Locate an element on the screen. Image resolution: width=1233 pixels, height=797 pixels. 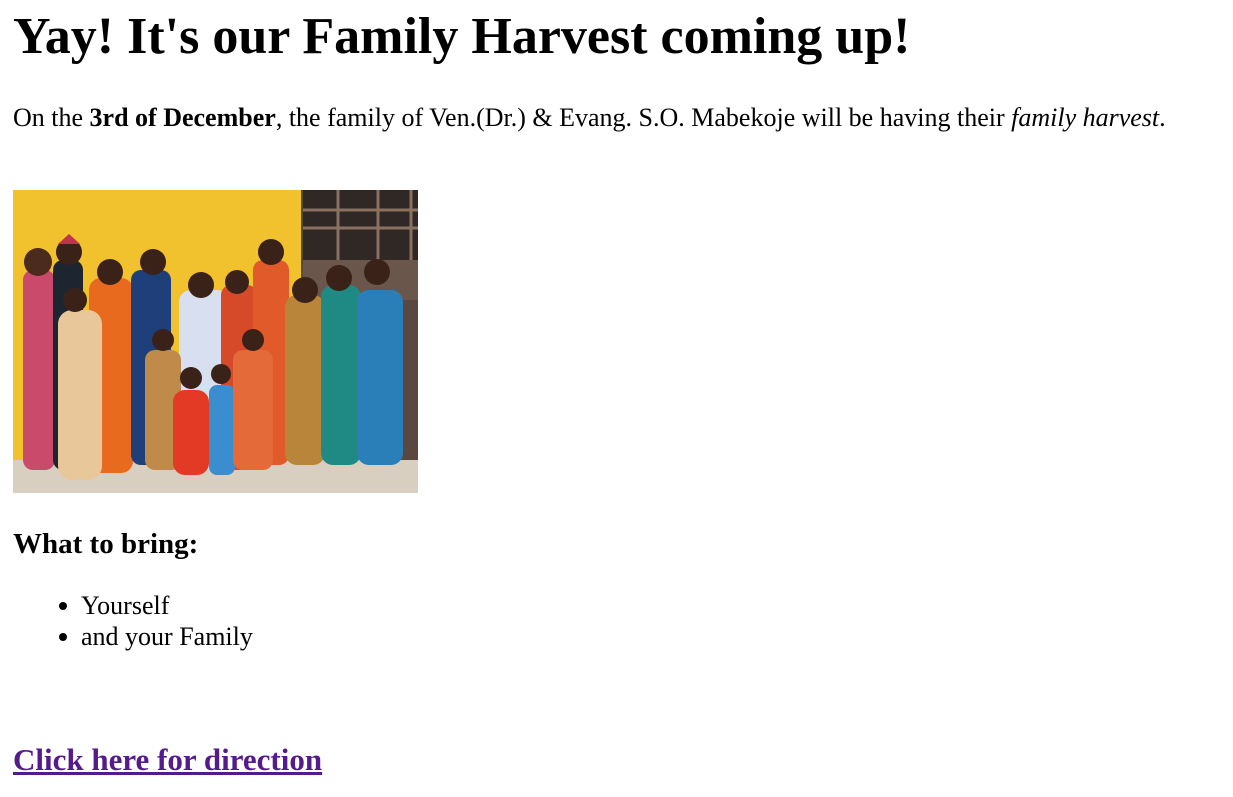
list-item-label: and your Family is located at coordinates (167, 636).